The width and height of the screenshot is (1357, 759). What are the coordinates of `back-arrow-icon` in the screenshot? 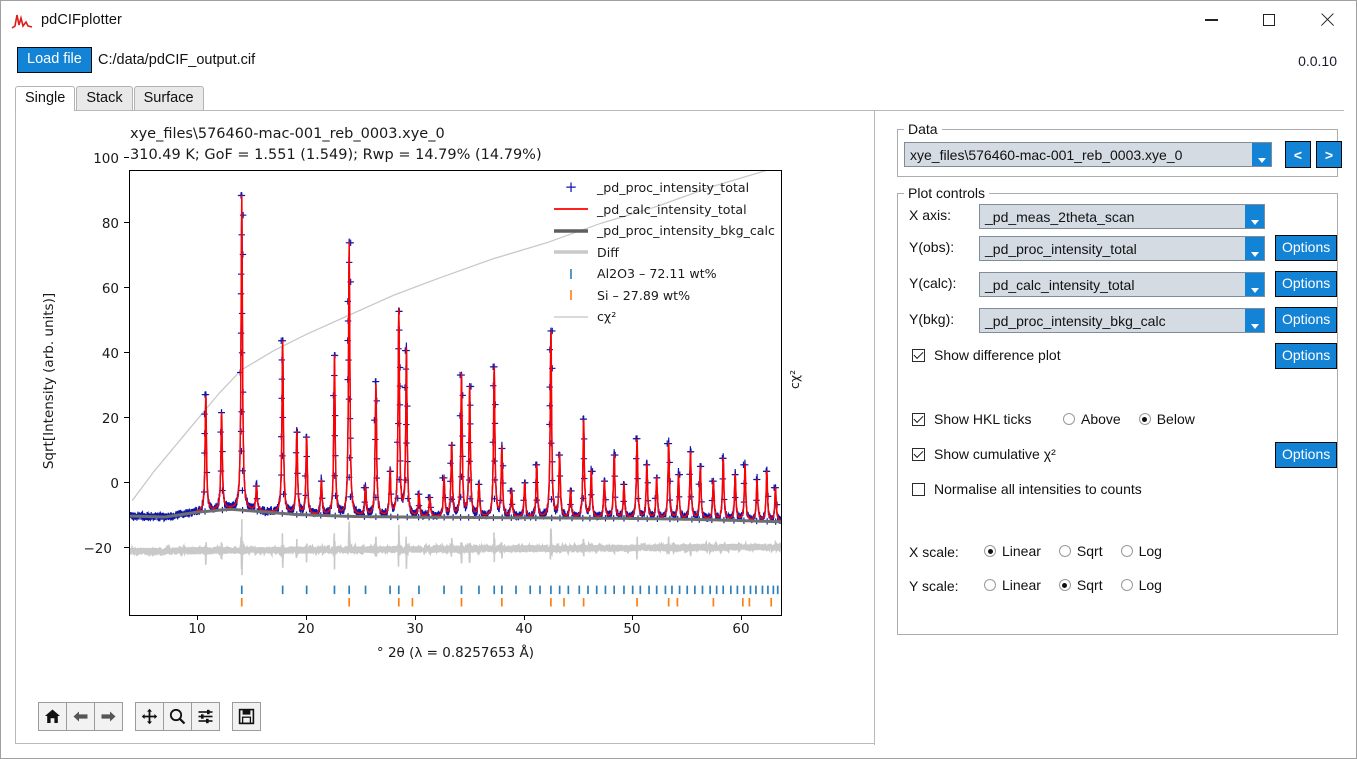 It's located at (80, 716).